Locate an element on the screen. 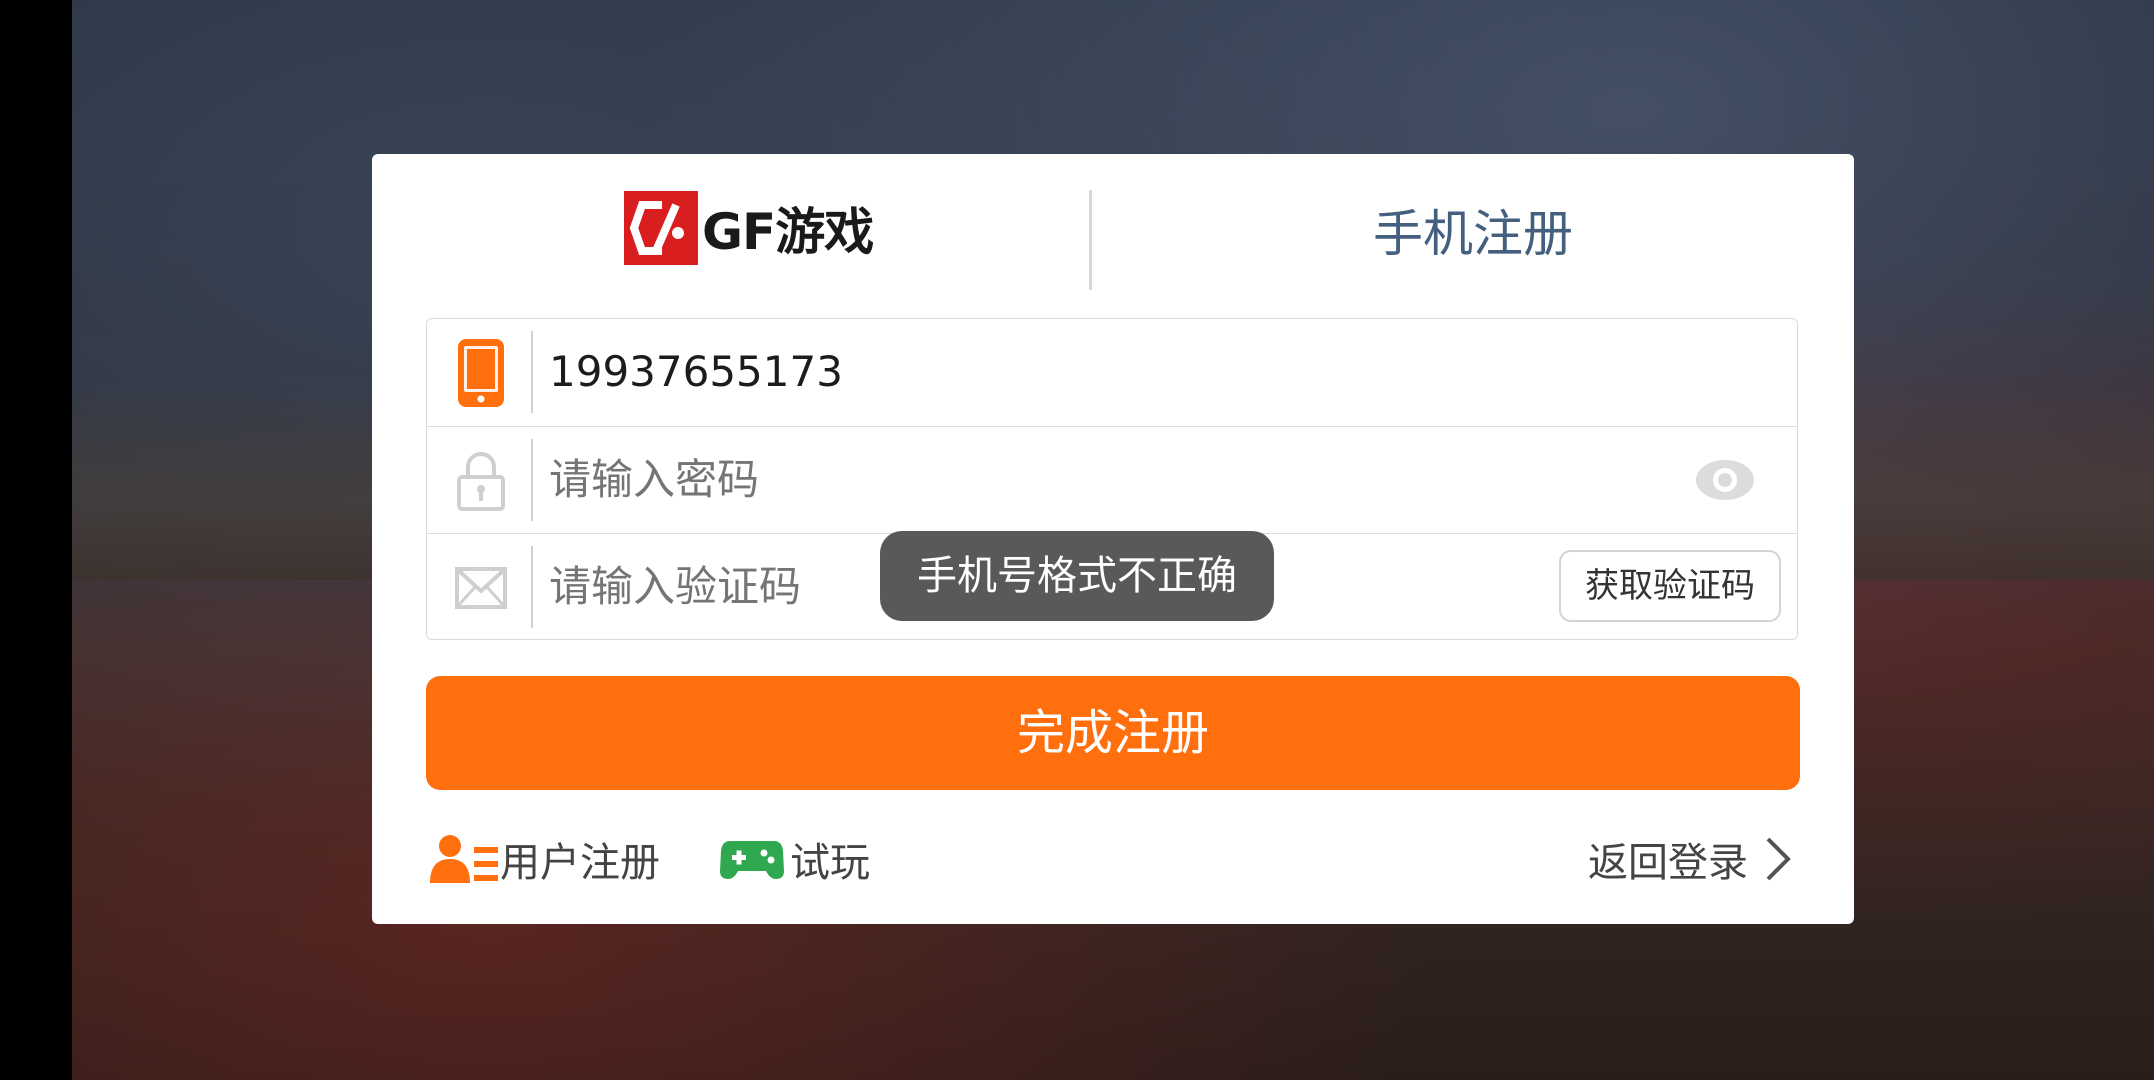  back-to-login-link: 返回登录 is located at coordinates (1690, 859).